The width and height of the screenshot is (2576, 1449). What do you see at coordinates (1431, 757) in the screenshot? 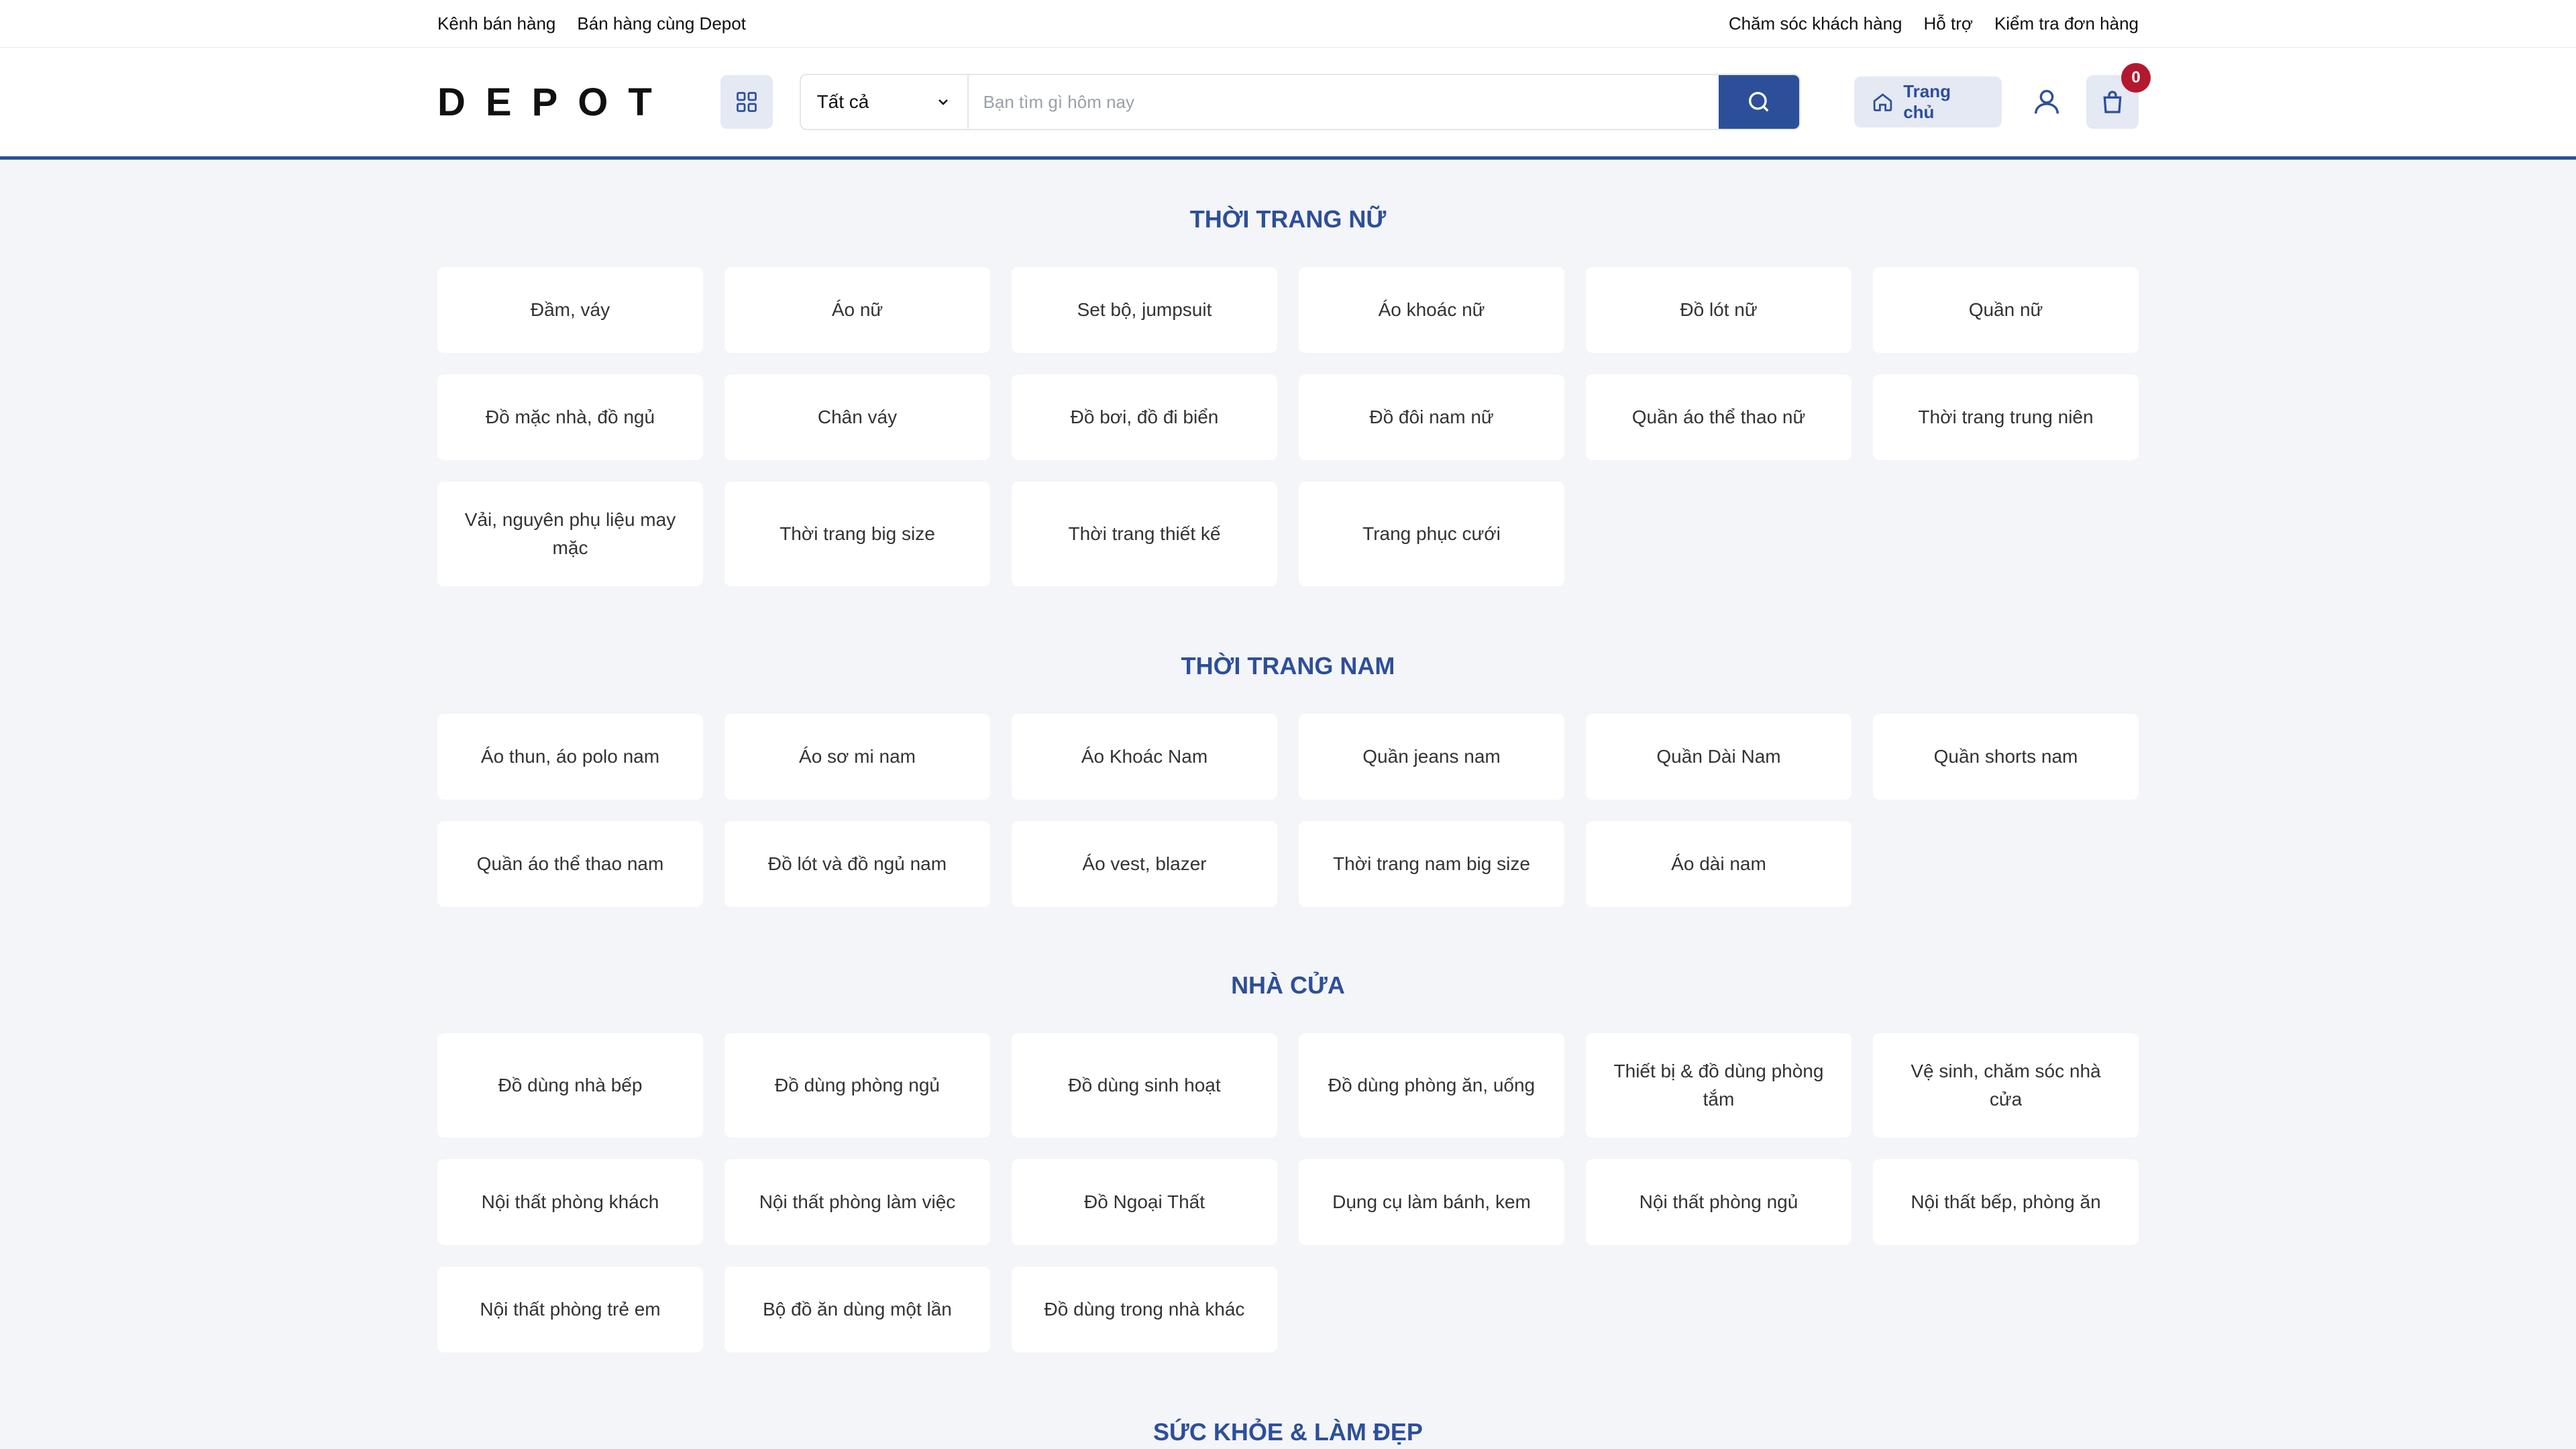
I see `category-card: Quần jeans nam` at bounding box center [1431, 757].